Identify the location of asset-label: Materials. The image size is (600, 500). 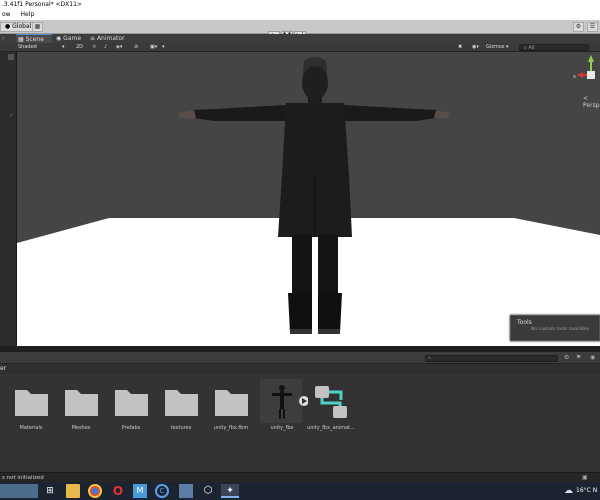
(31, 428).